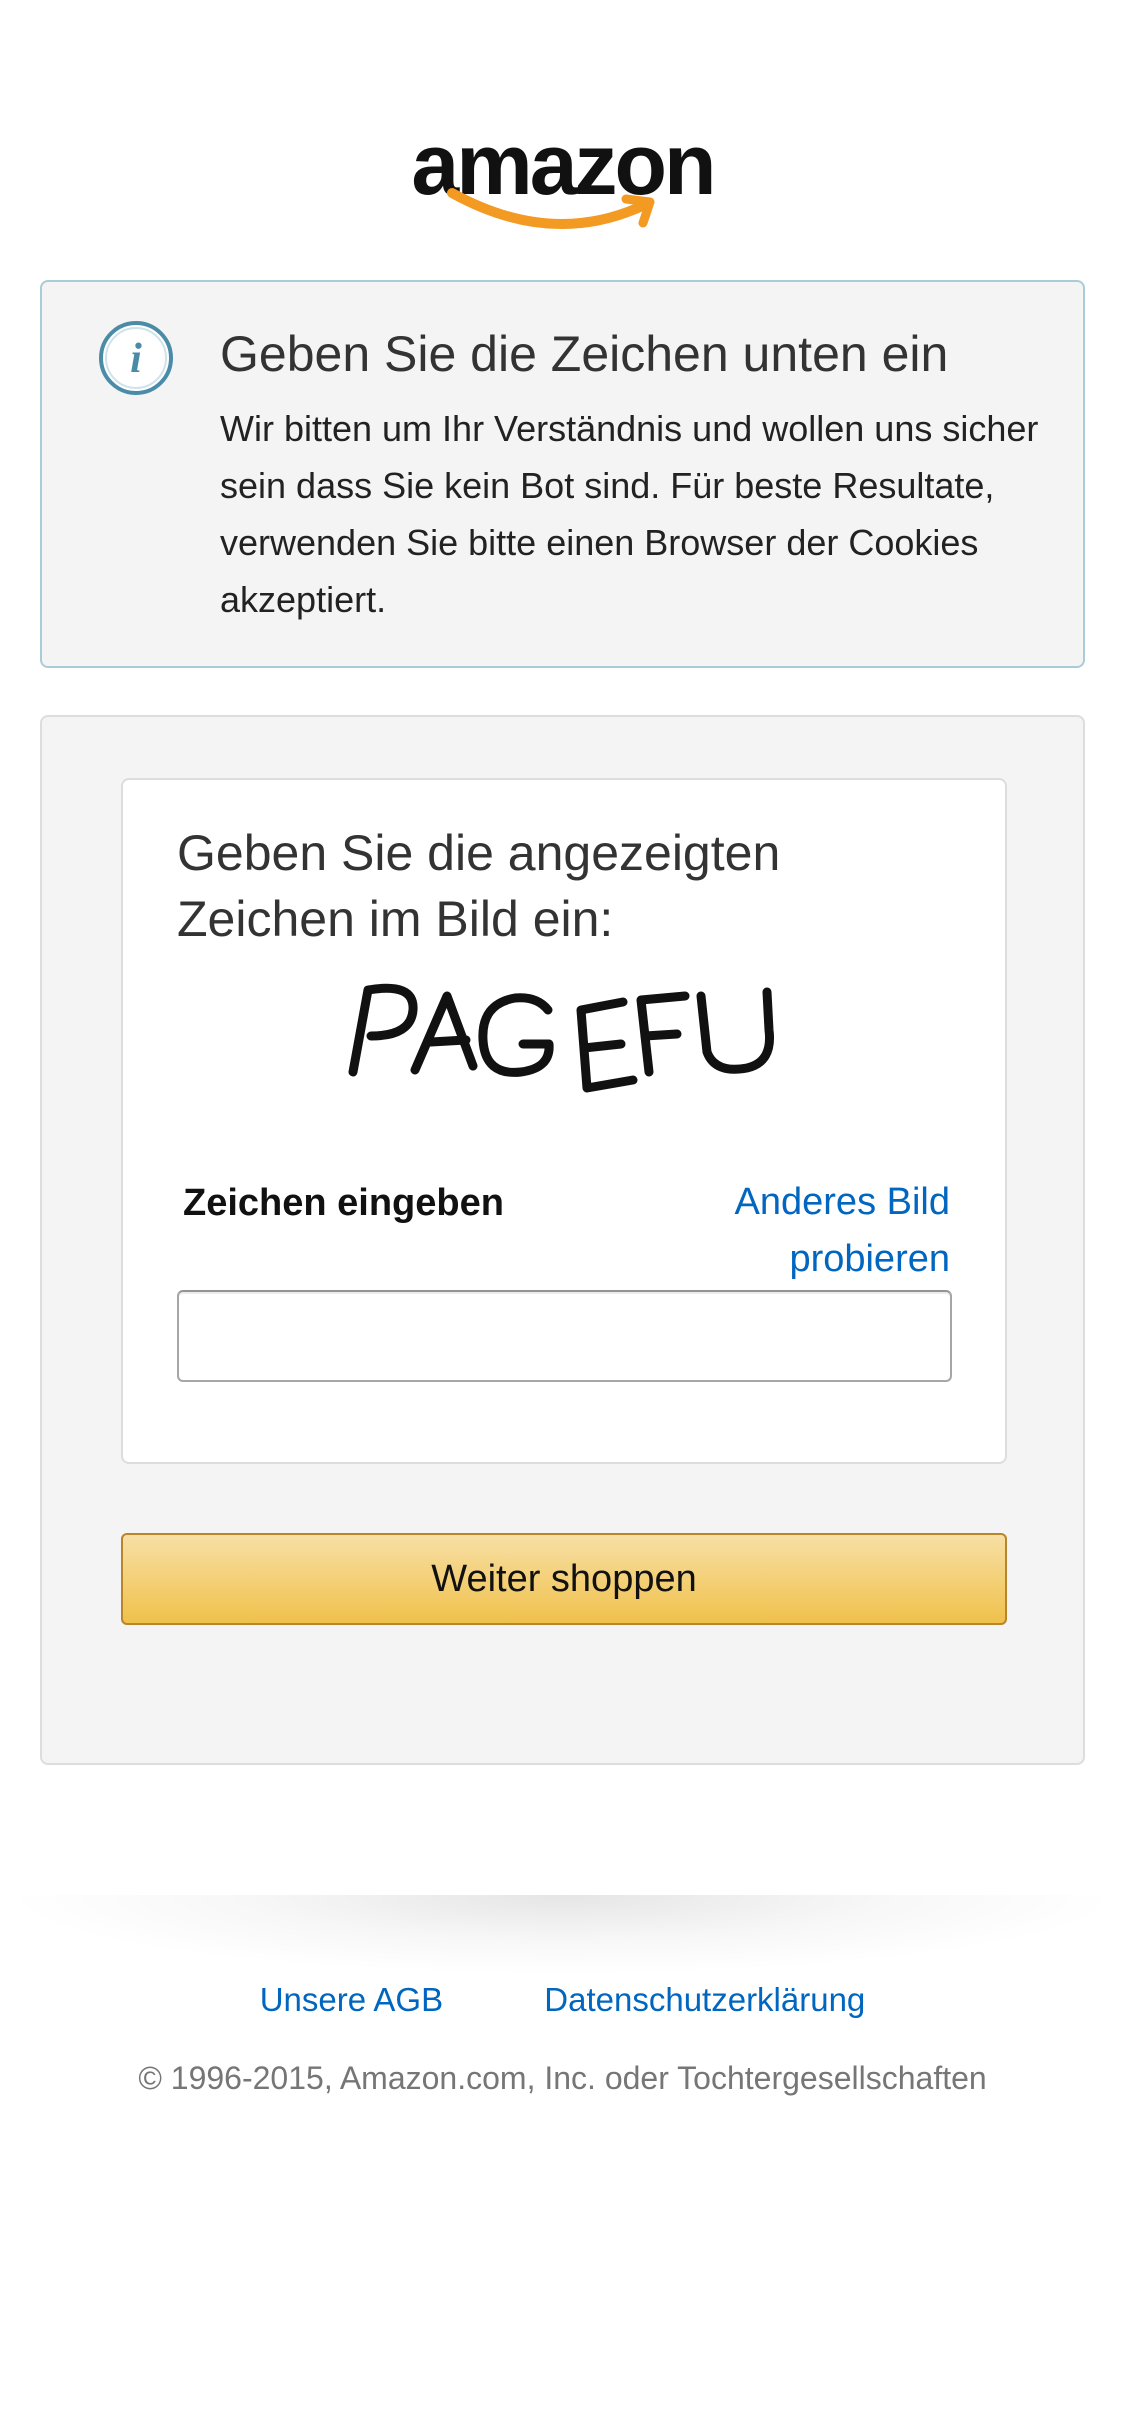  What do you see at coordinates (561, 1038) in the screenshot?
I see `captcha-image` at bounding box center [561, 1038].